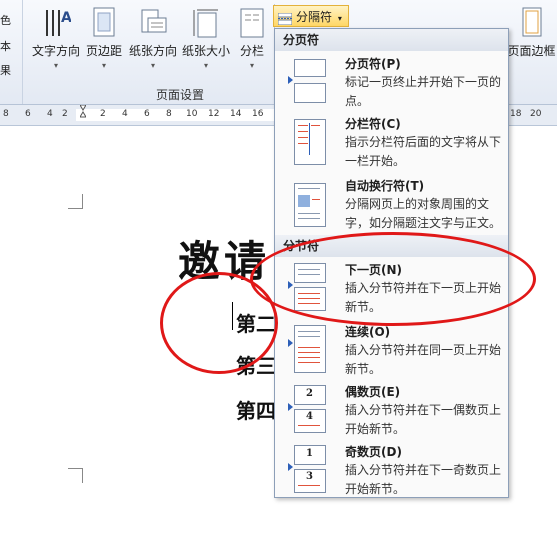 Image resolution: width=557 pixels, height=534 pixels. What do you see at coordinates (251, 51) in the screenshot?
I see `columns-label: 分栏` at bounding box center [251, 51].